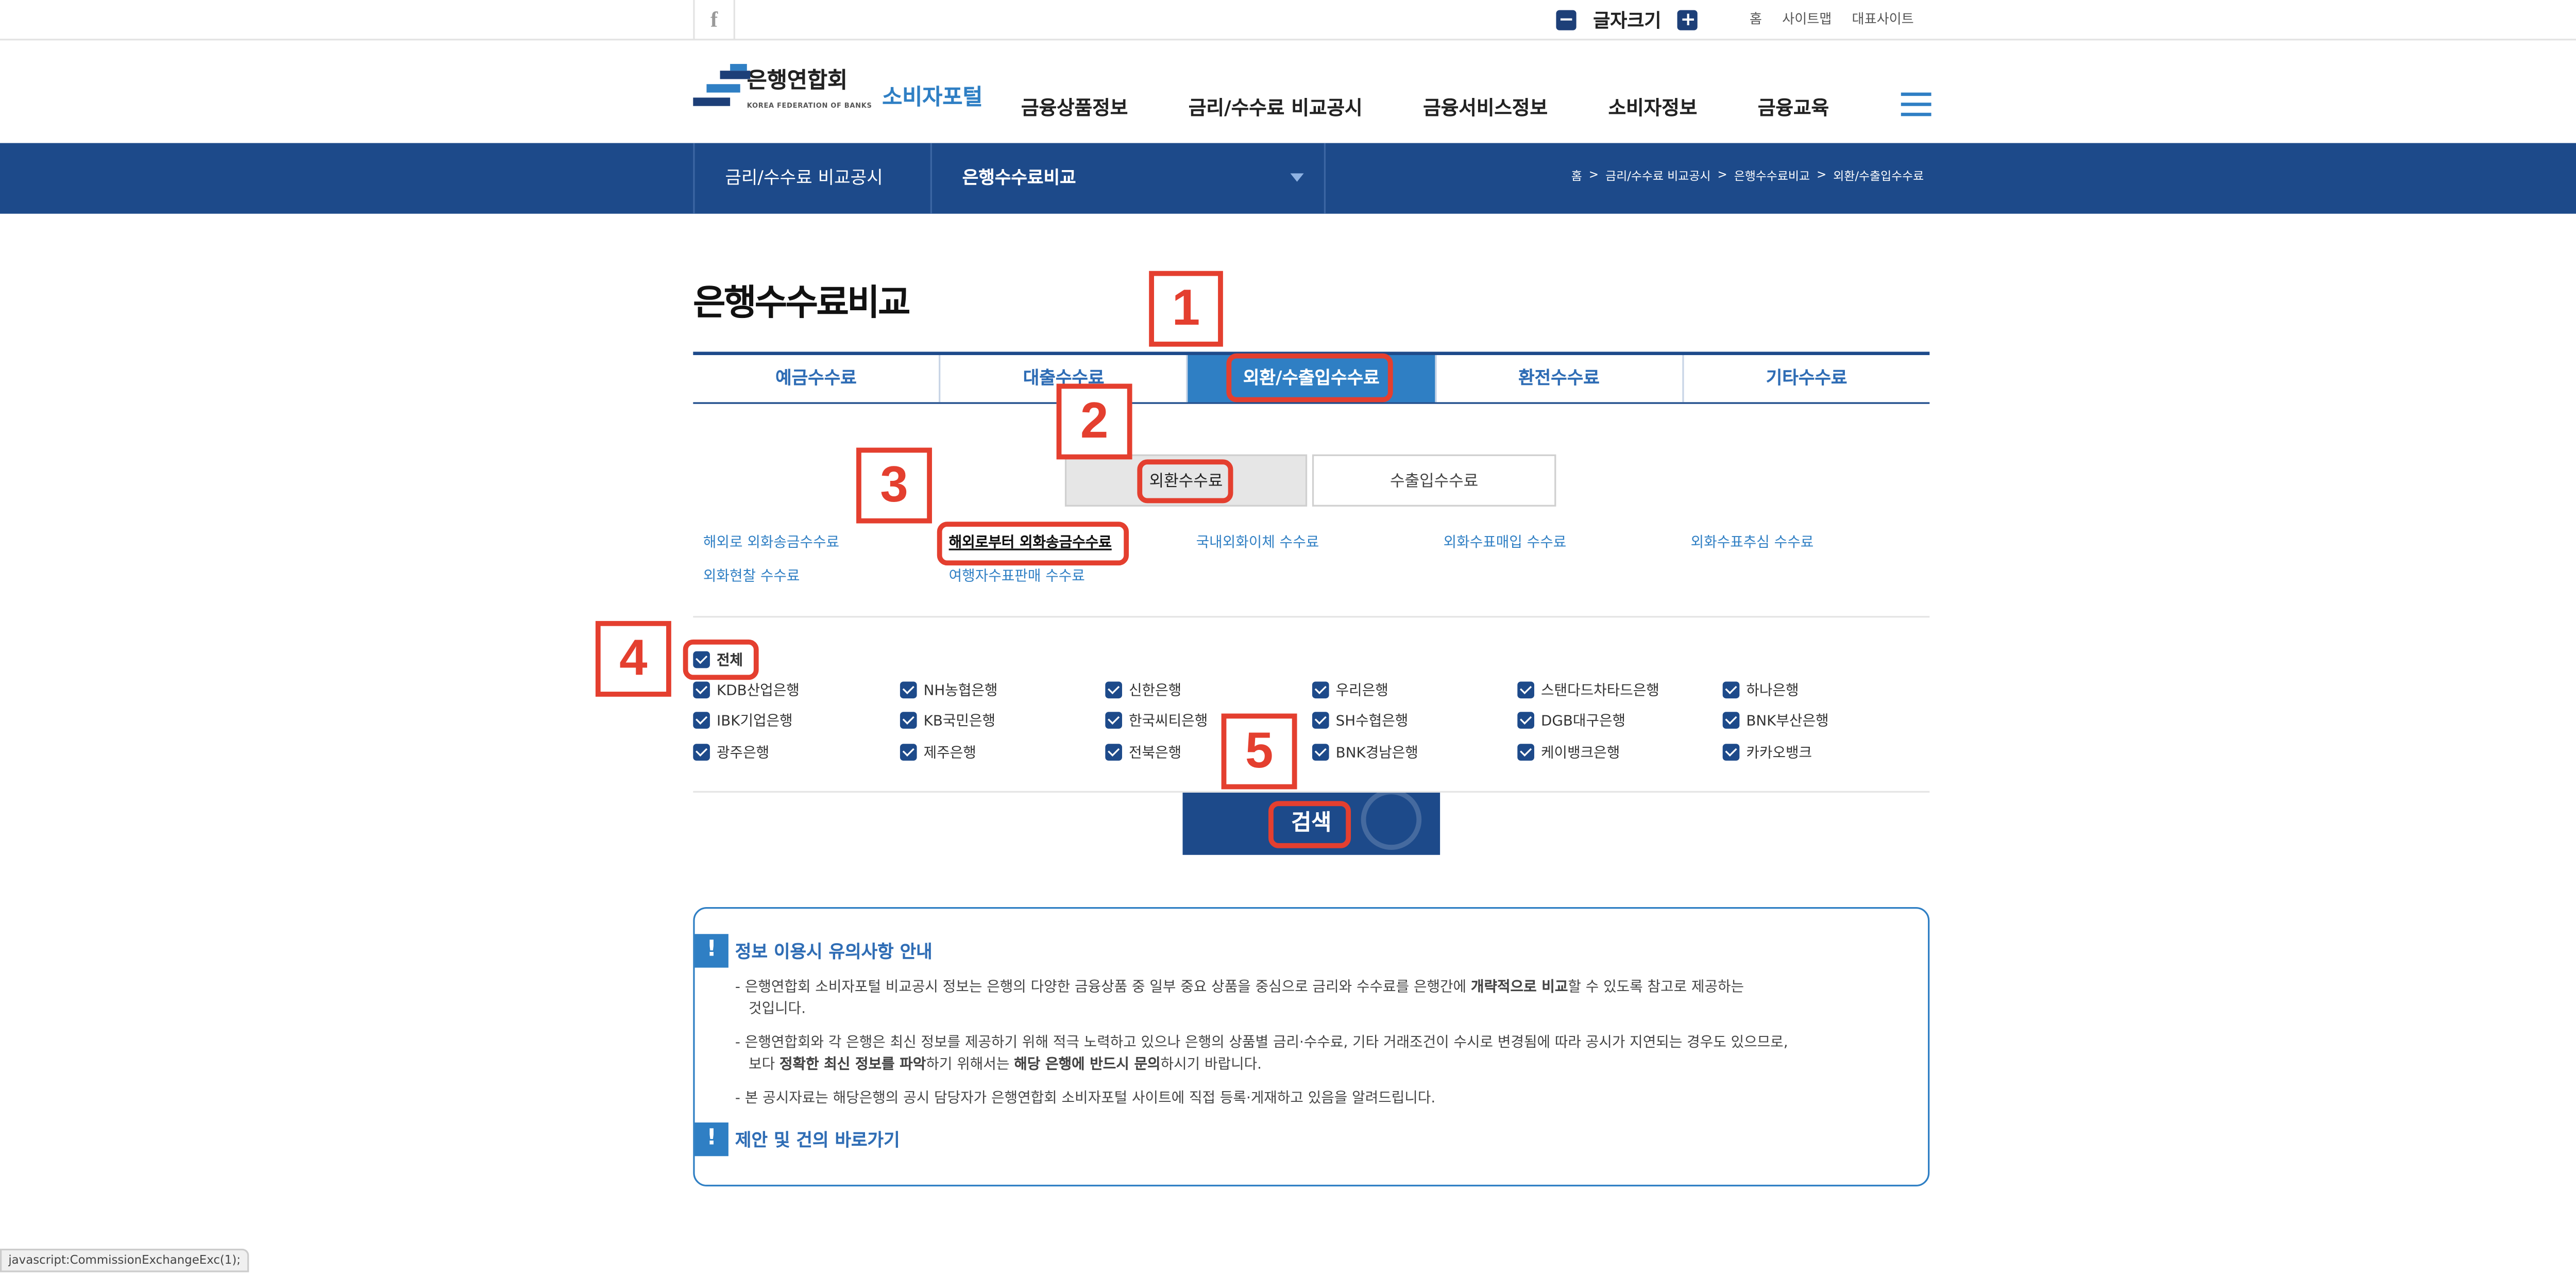 This screenshot has height=1273, width=2576. What do you see at coordinates (1916, 106) in the screenshot?
I see `menu-icon` at bounding box center [1916, 106].